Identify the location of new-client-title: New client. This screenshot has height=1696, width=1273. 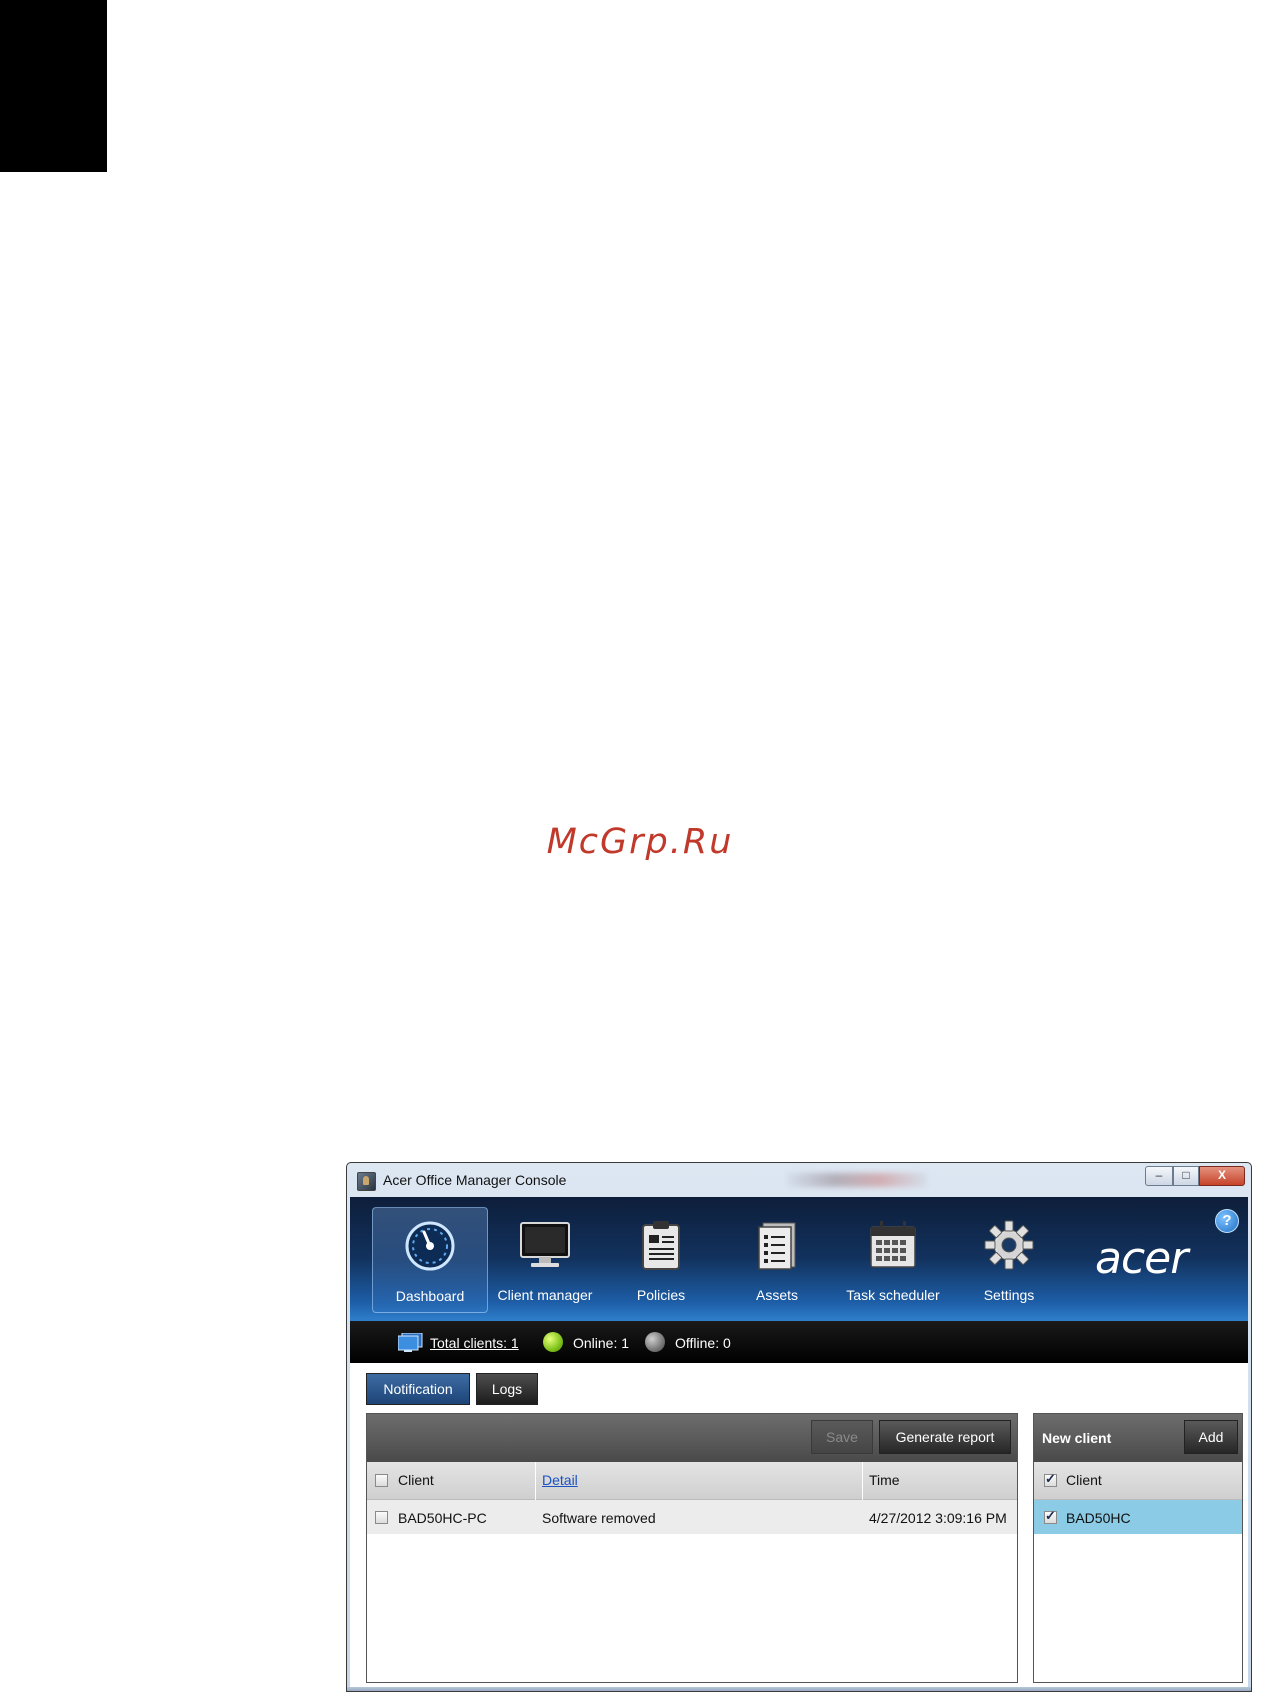
(1077, 1438).